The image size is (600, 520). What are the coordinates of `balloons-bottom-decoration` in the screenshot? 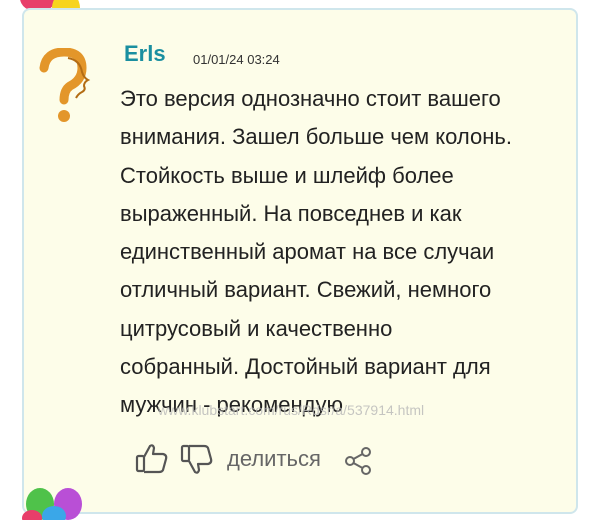 It's located at (52, 504).